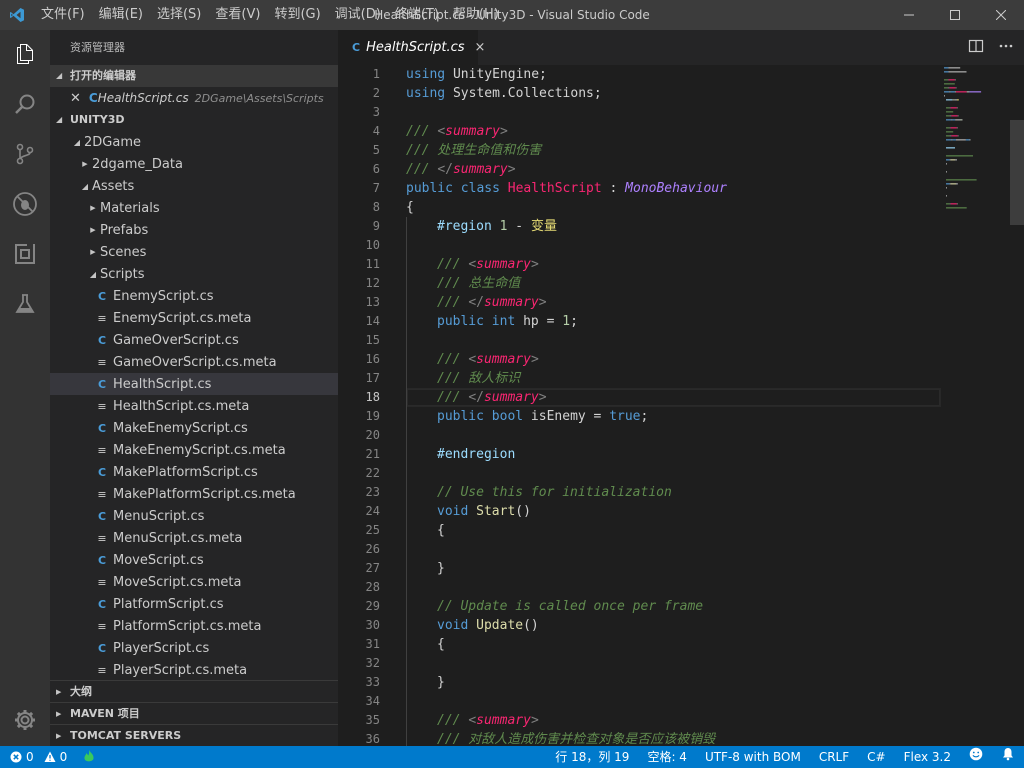 The height and width of the screenshot is (768, 1024). I want to click on notifications-bell-icon, so click(1008, 757).